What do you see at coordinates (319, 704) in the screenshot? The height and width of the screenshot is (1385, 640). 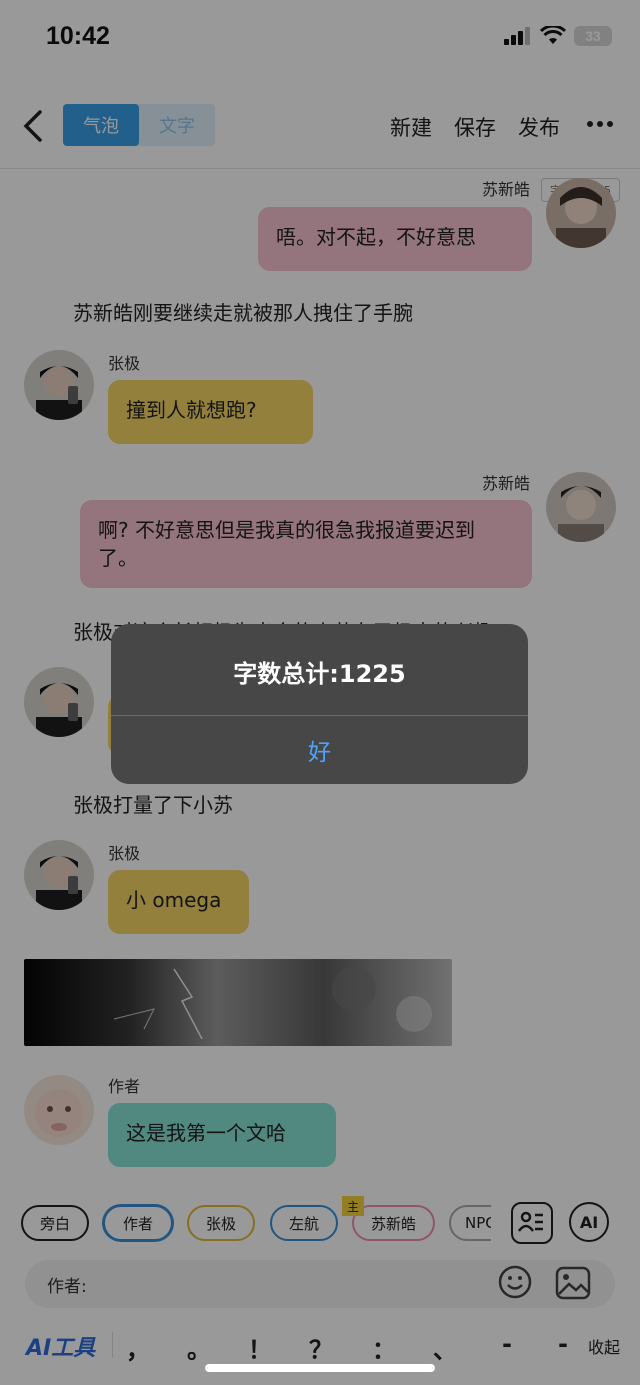 I see `alert-dialog: 字数总计:1225 好` at bounding box center [319, 704].